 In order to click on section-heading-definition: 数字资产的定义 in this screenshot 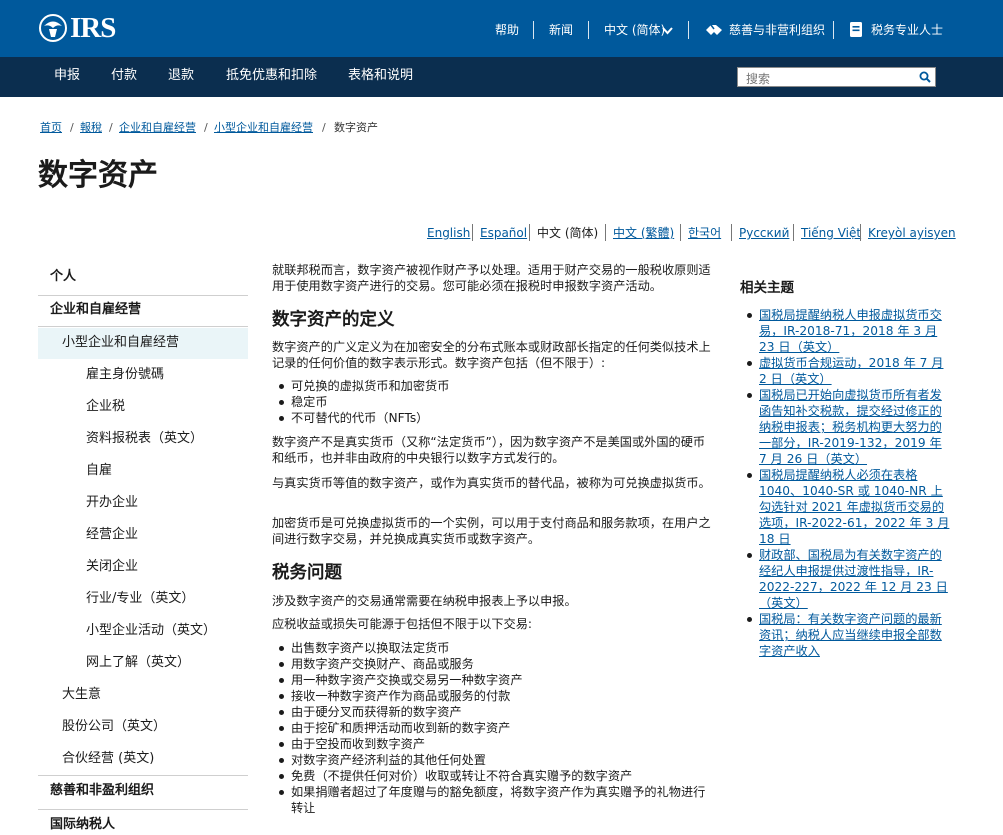, I will do `click(333, 320)`.